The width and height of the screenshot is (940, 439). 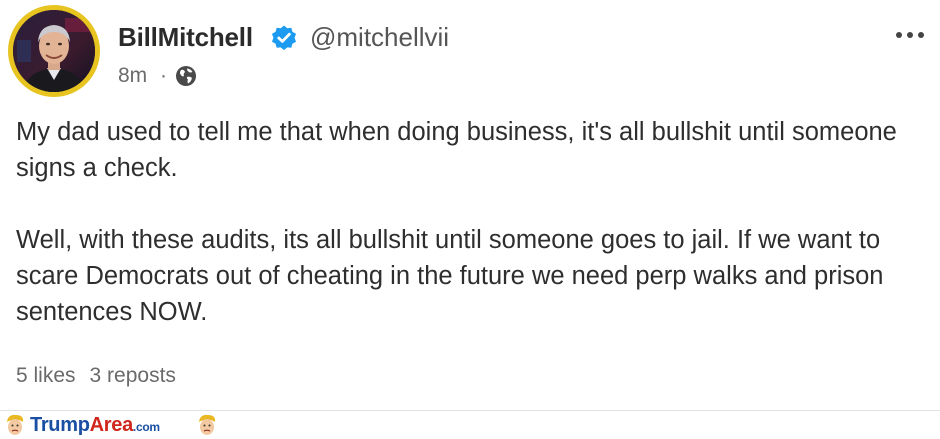 I want to click on likes-count: 5 likes, so click(x=46, y=375).